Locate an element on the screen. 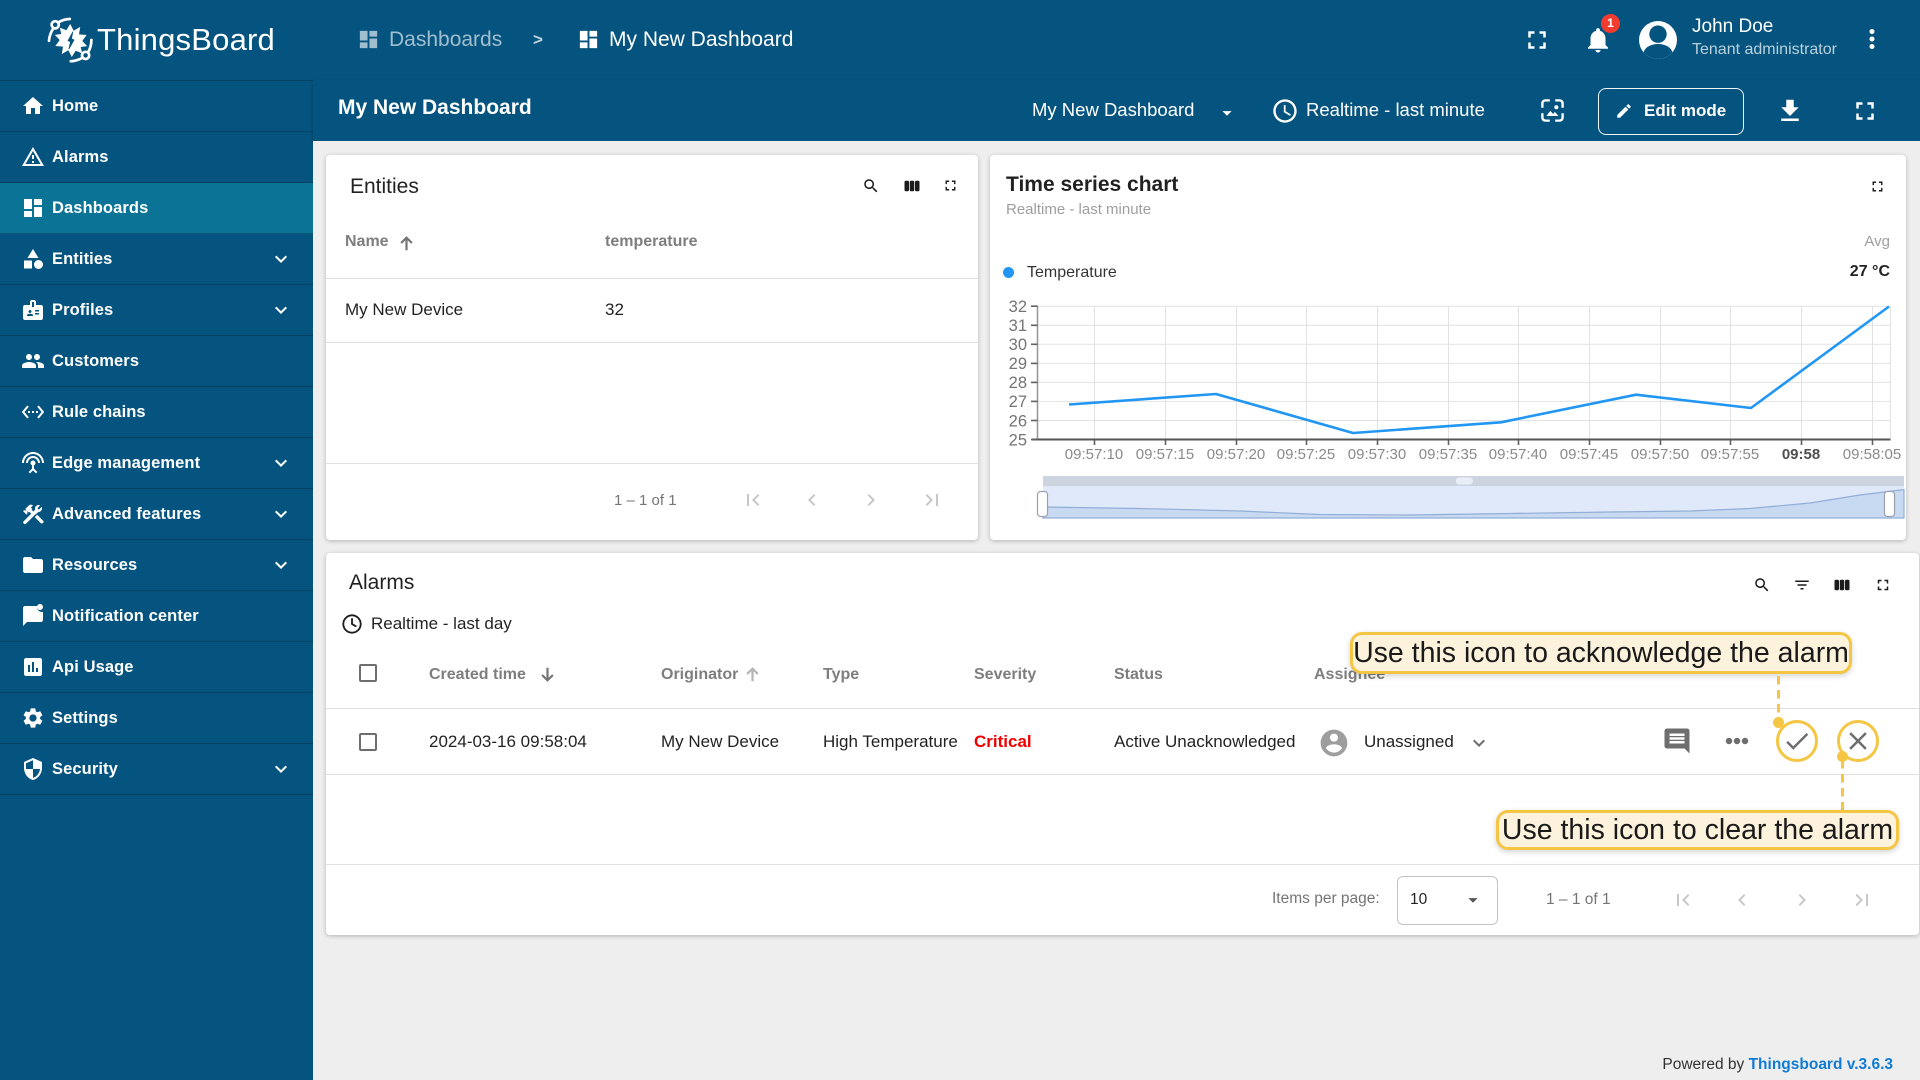 The height and width of the screenshot is (1080, 1920). svg-text: 09:57:25 is located at coordinates (1306, 454).